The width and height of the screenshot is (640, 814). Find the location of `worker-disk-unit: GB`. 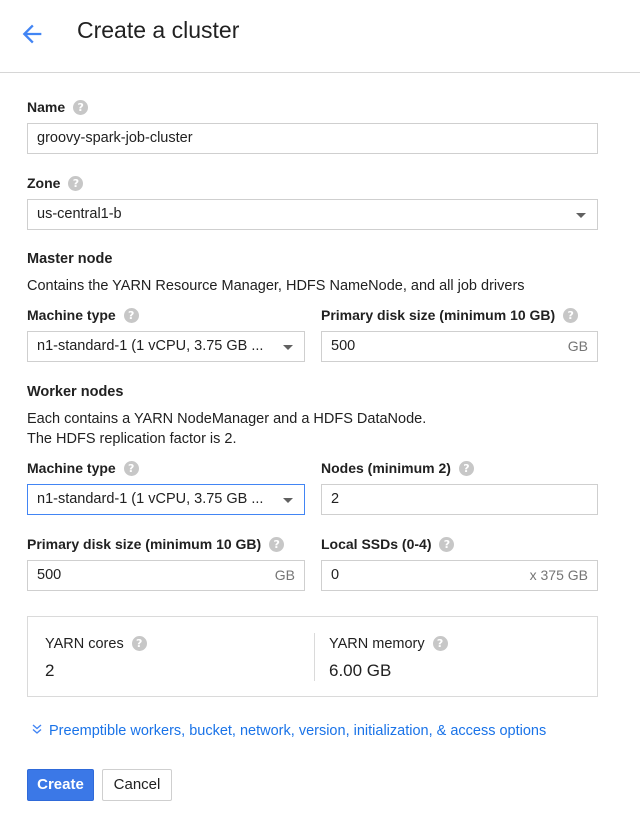

worker-disk-unit: GB is located at coordinates (284, 575).